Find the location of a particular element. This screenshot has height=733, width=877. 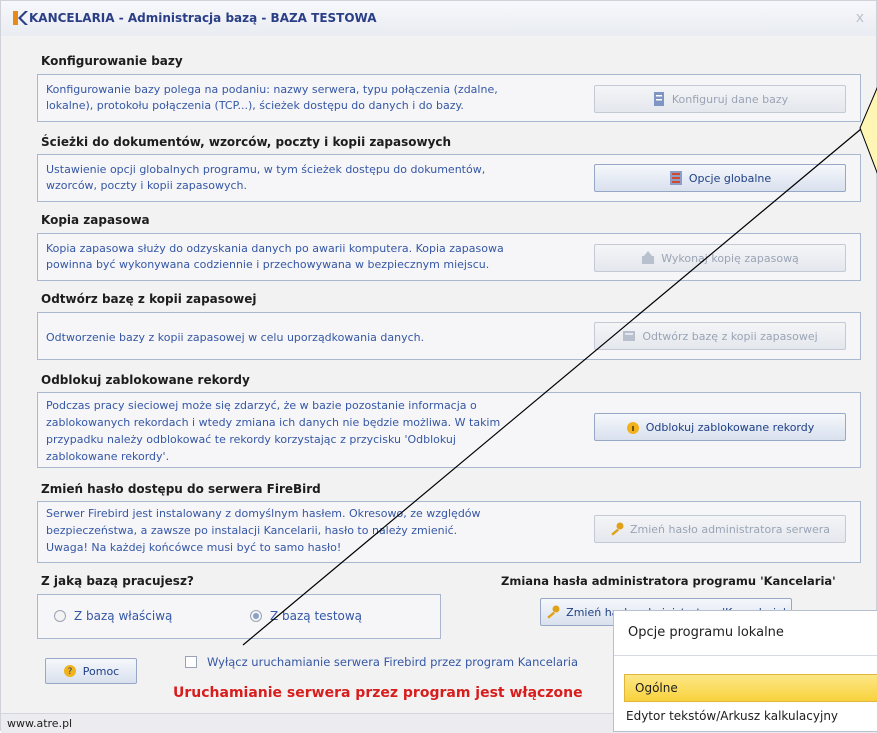

popup-divider is located at coordinates (745, 655).